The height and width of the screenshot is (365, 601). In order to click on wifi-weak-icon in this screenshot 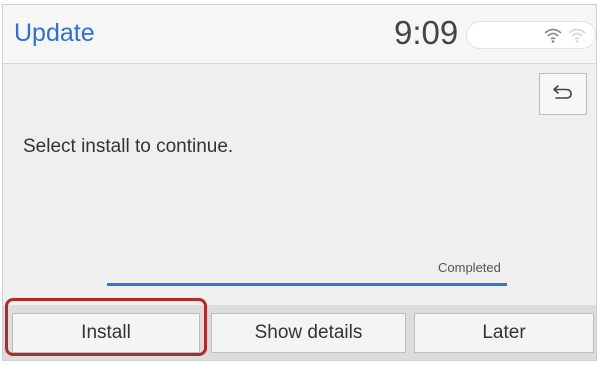, I will do `click(577, 37)`.